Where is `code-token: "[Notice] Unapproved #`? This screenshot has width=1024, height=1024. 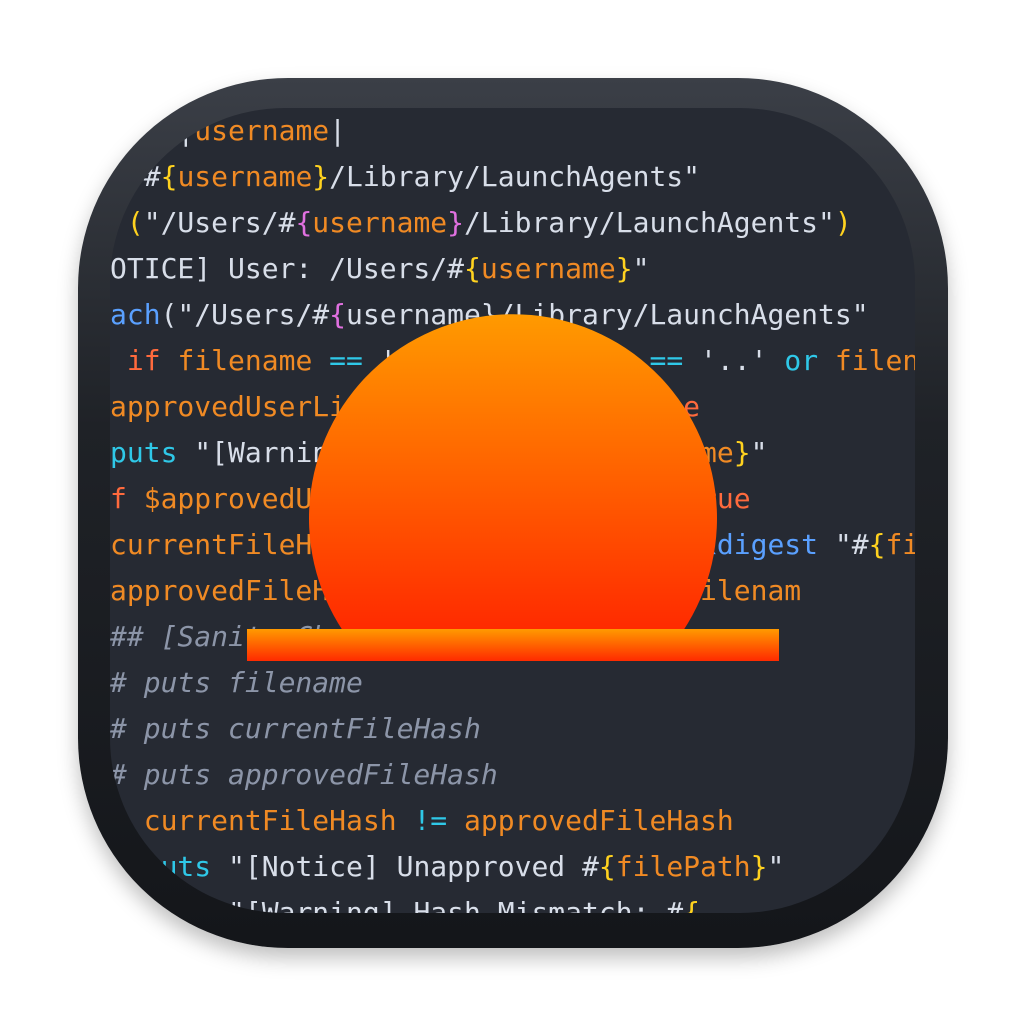
code-token: "[Notice] Unapproved # is located at coordinates (405, 866).